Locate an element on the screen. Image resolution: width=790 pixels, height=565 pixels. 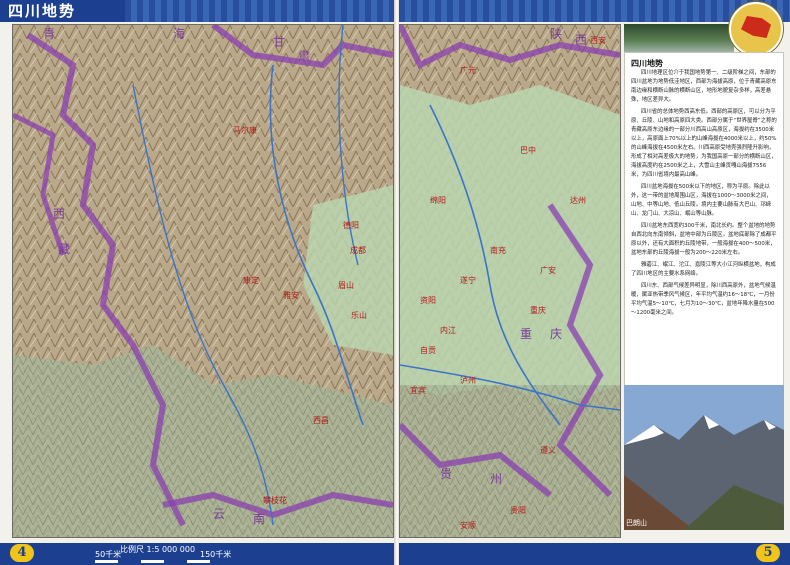
region-label-qinghai-2: 海 is located at coordinates (182, 34).